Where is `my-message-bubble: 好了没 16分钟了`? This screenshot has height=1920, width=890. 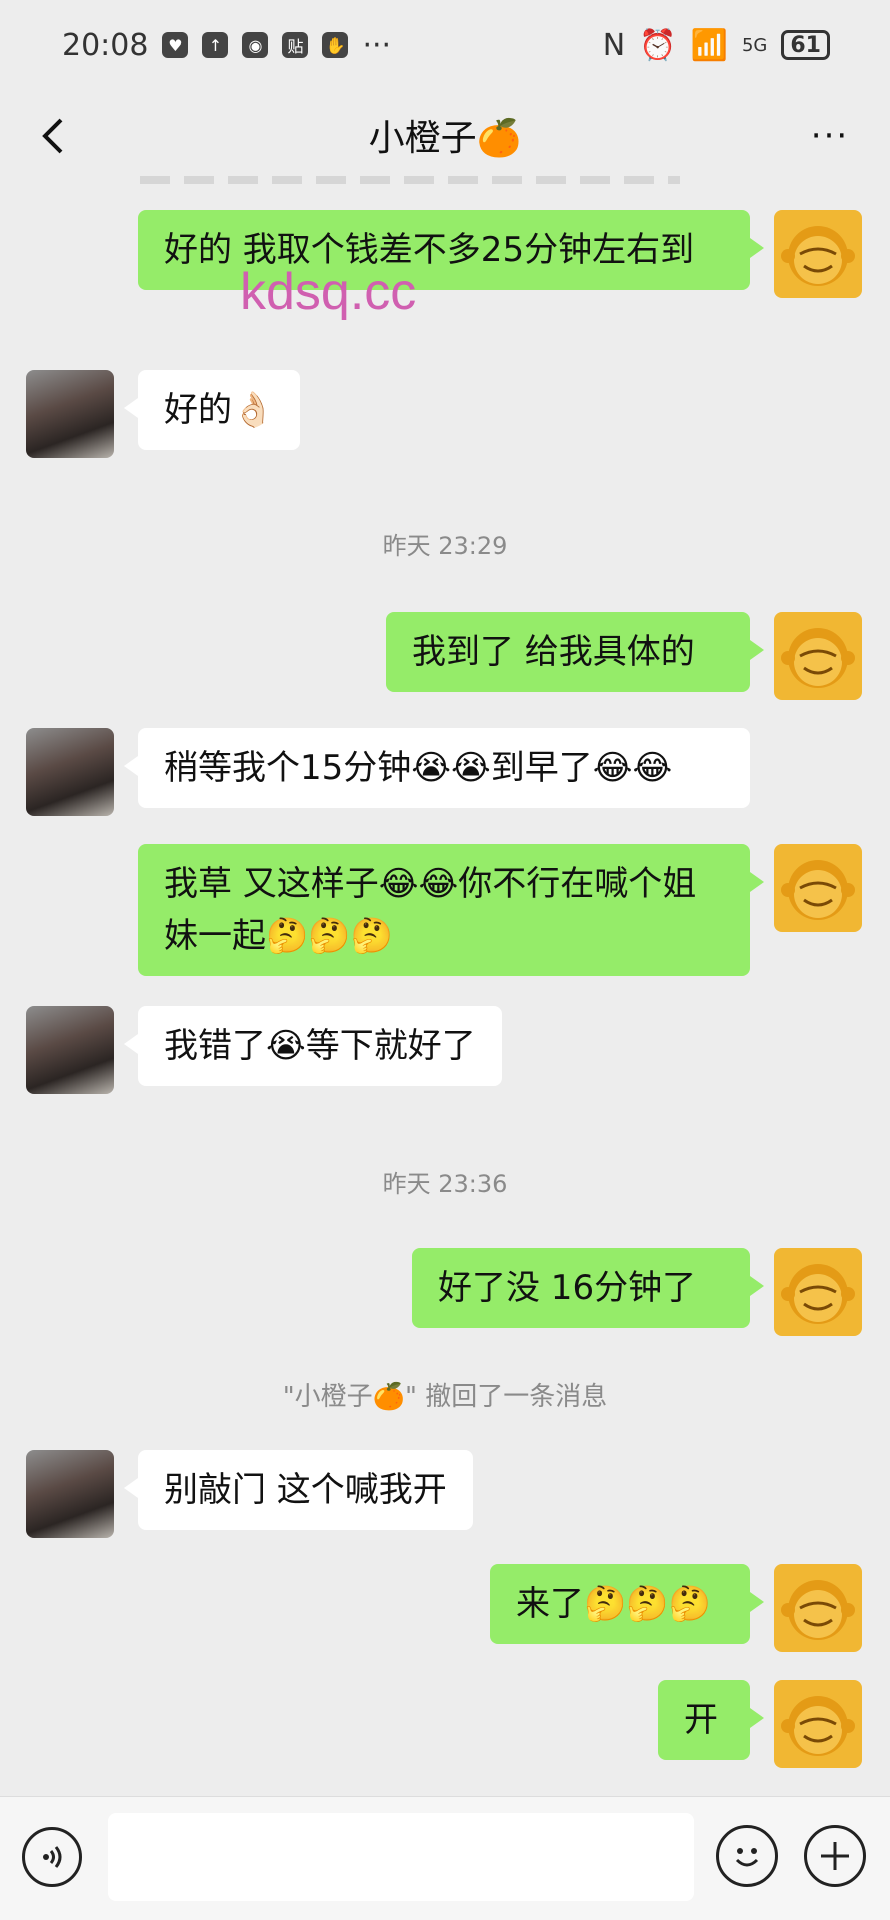 my-message-bubble: 好了没 16分钟了 is located at coordinates (588, 1288).